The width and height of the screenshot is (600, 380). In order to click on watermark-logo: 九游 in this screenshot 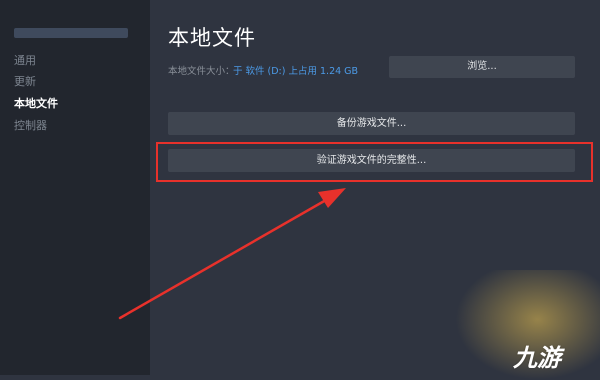, I will do `click(537, 355)`.